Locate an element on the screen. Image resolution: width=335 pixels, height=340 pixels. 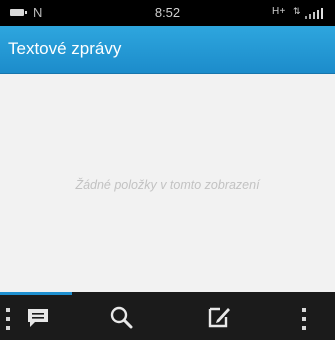
network-type: H+ is located at coordinates (279, 11).